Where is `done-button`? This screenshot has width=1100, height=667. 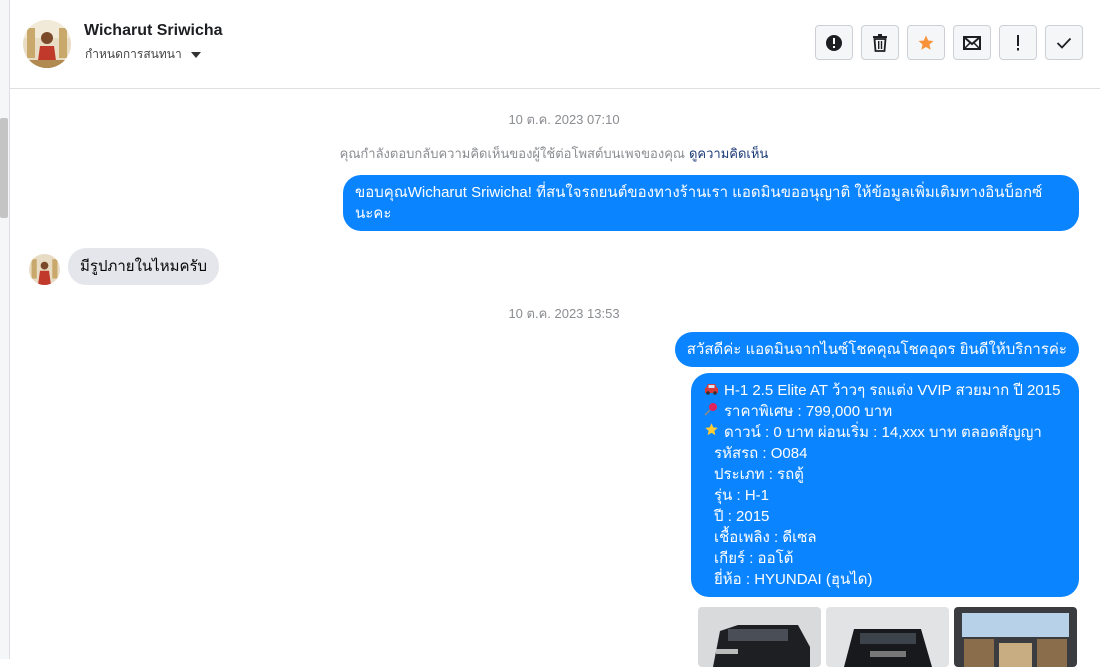
done-button is located at coordinates (1064, 42).